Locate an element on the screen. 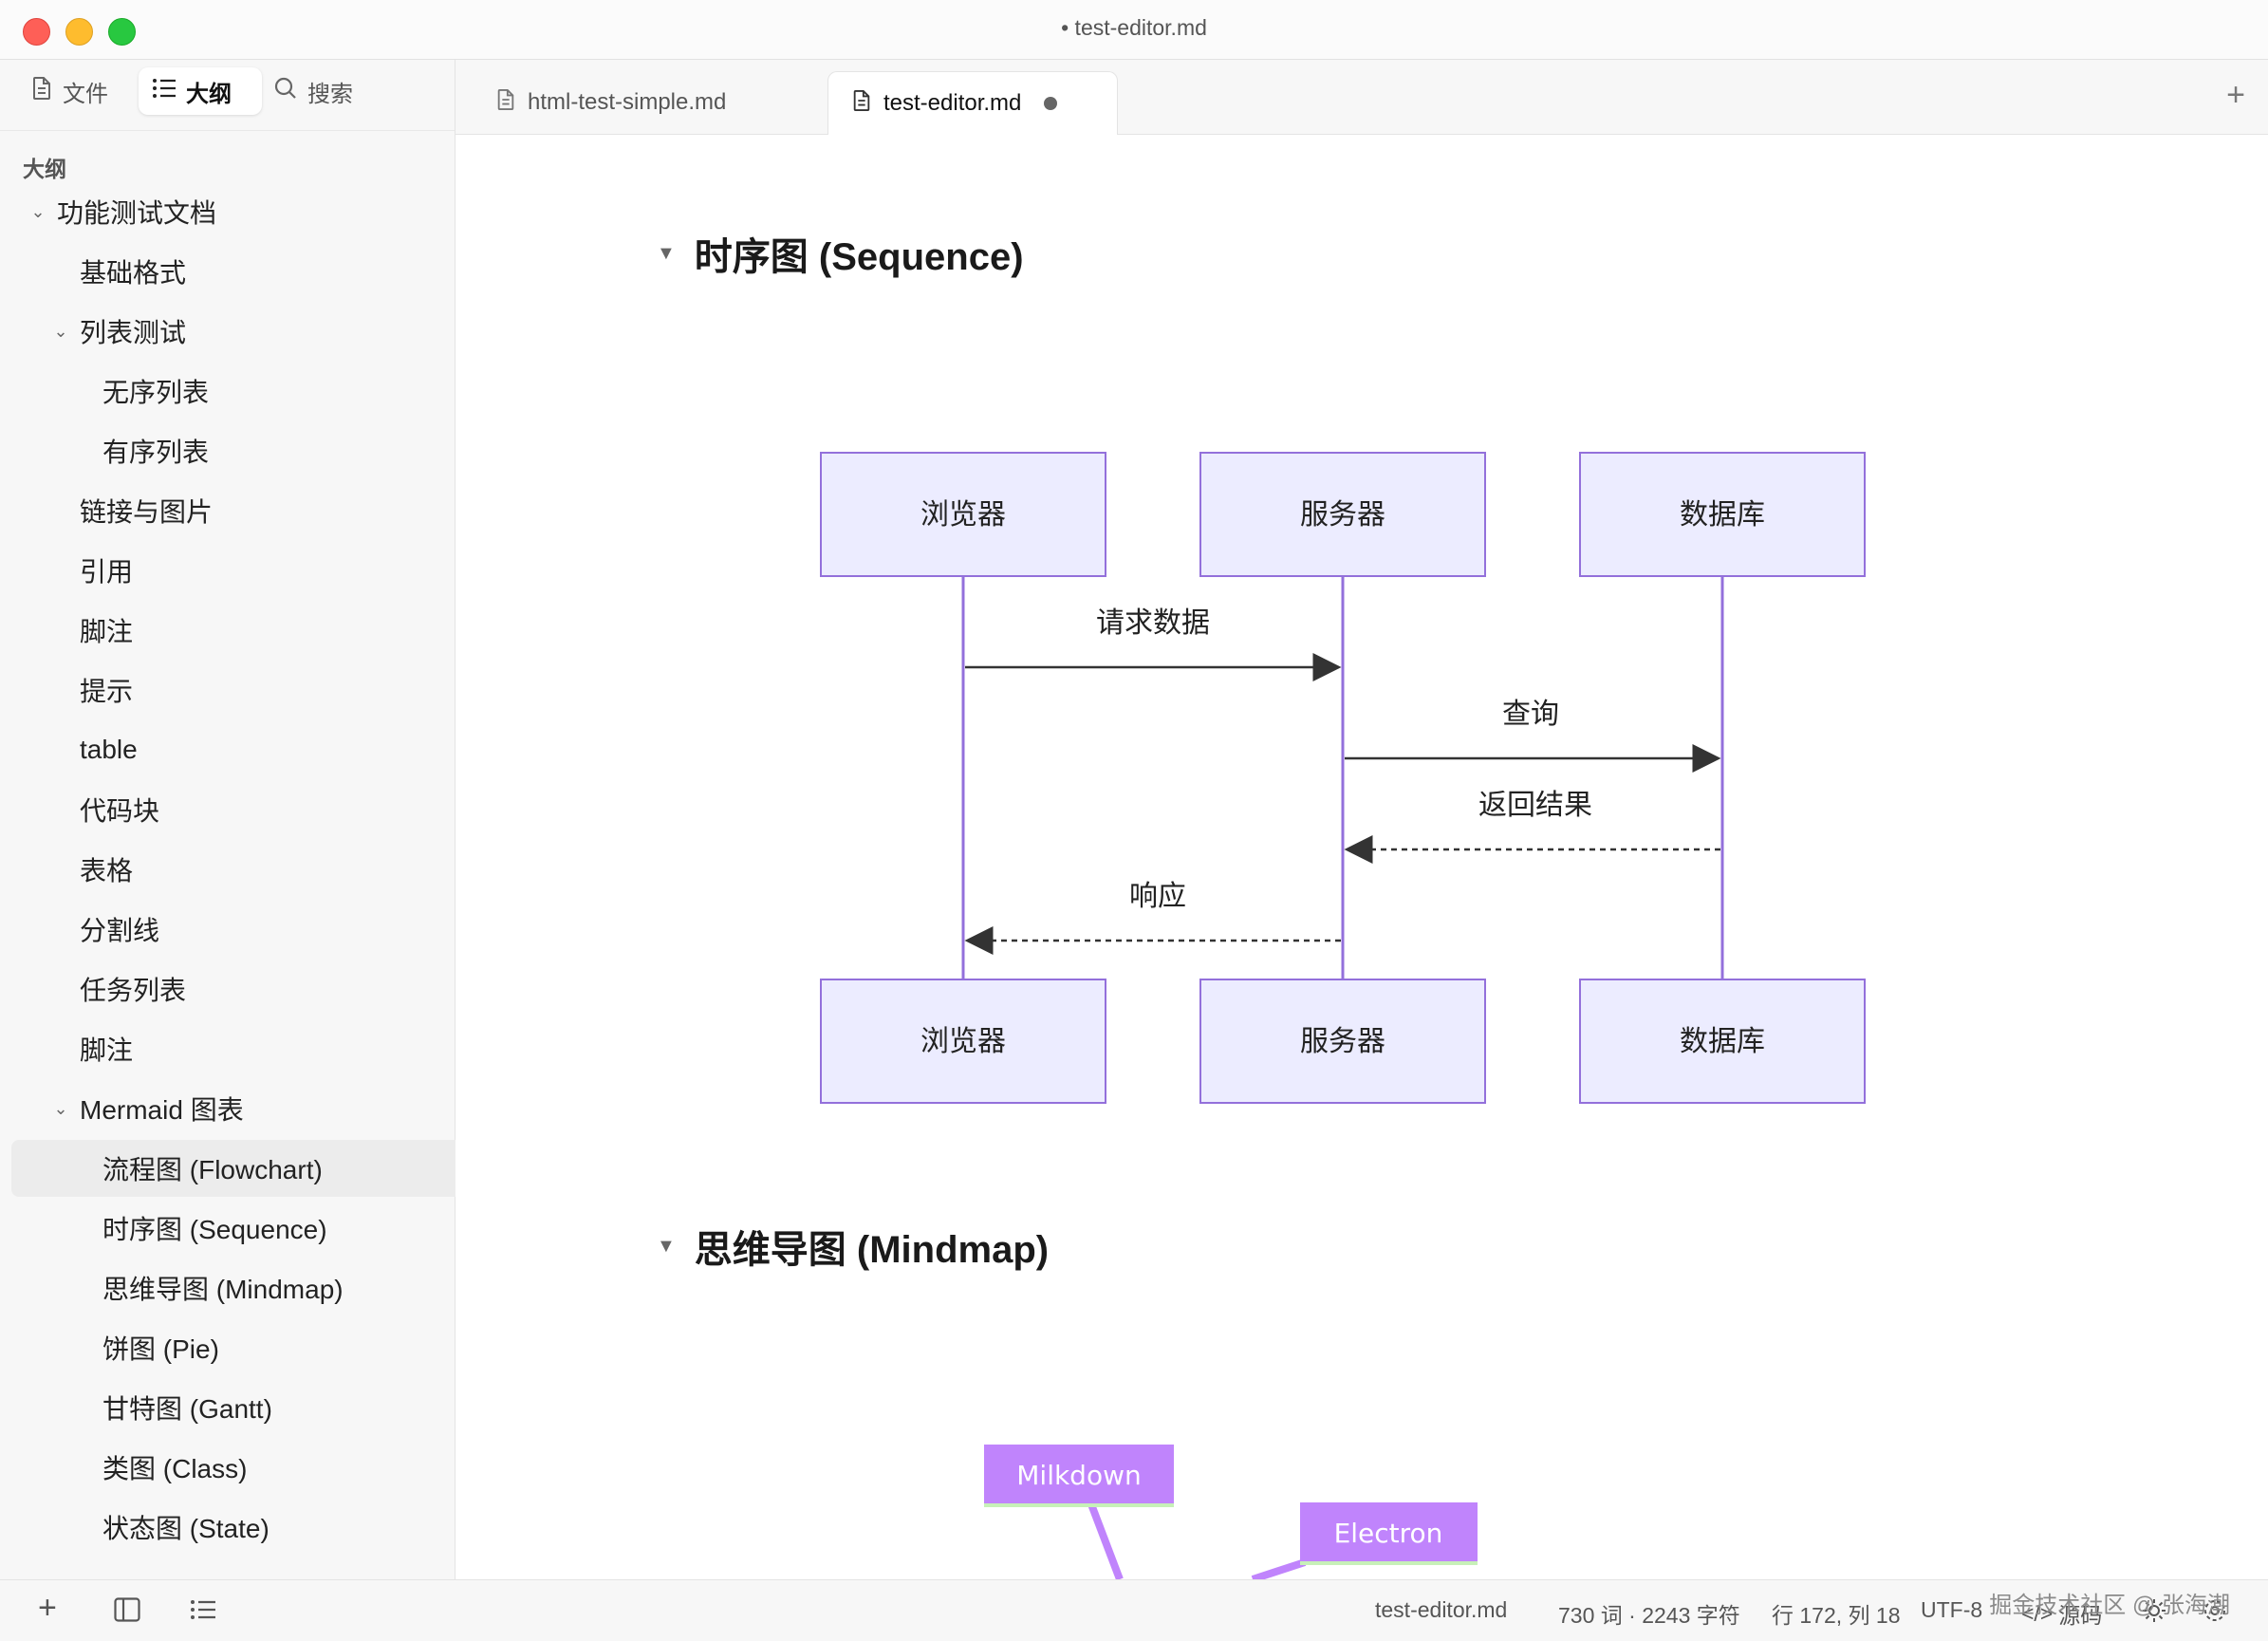 The height and width of the screenshot is (1641, 2268). outline-item: table is located at coordinates (260, 750).